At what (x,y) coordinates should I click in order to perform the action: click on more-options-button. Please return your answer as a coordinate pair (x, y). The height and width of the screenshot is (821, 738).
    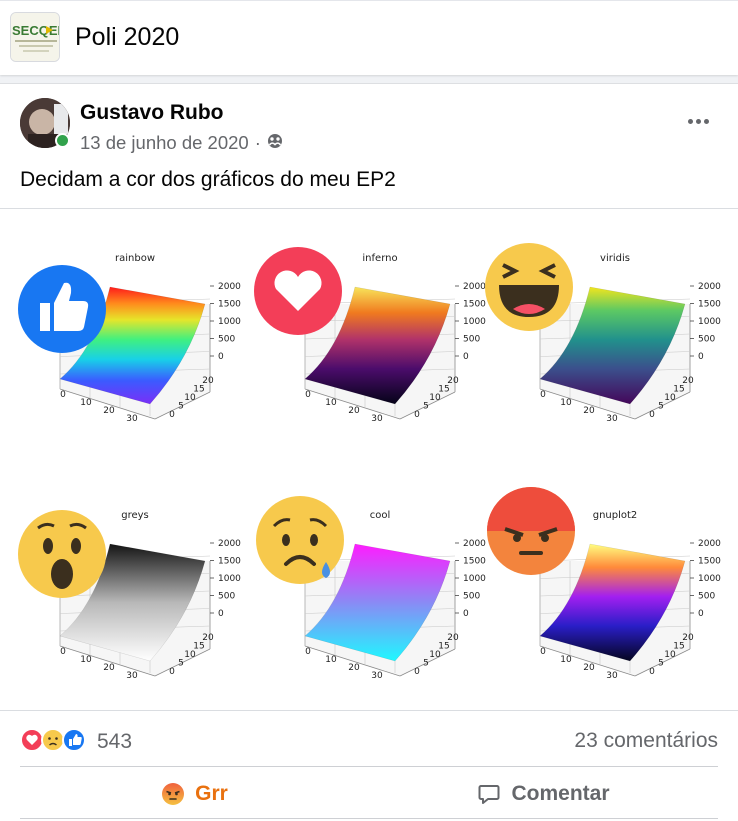
    Looking at the image, I should click on (698, 121).